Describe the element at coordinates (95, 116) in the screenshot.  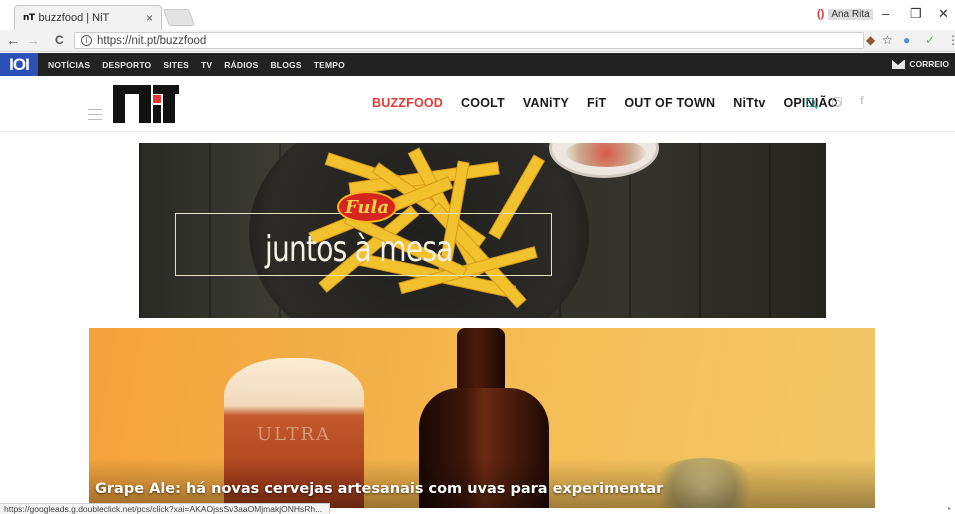
I see `hamburger-menu-icon` at that location.